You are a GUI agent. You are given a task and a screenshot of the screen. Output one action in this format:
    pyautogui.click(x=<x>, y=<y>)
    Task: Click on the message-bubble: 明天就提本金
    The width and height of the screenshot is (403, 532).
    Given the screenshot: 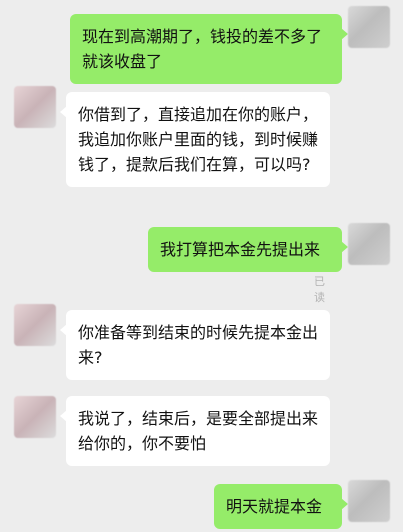 What is the action you would take?
    pyautogui.click(x=281, y=506)
    